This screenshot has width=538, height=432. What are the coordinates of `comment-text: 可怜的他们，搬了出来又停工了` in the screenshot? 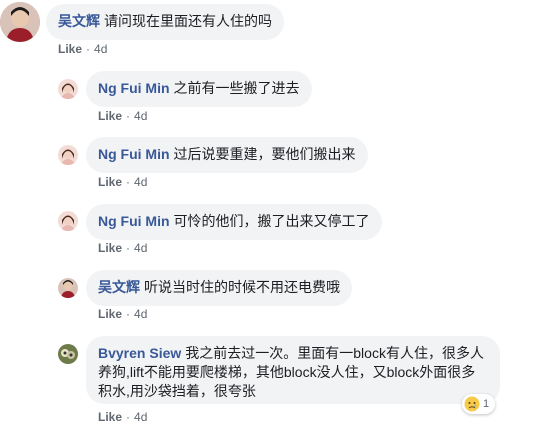 It's located at (271, 221).